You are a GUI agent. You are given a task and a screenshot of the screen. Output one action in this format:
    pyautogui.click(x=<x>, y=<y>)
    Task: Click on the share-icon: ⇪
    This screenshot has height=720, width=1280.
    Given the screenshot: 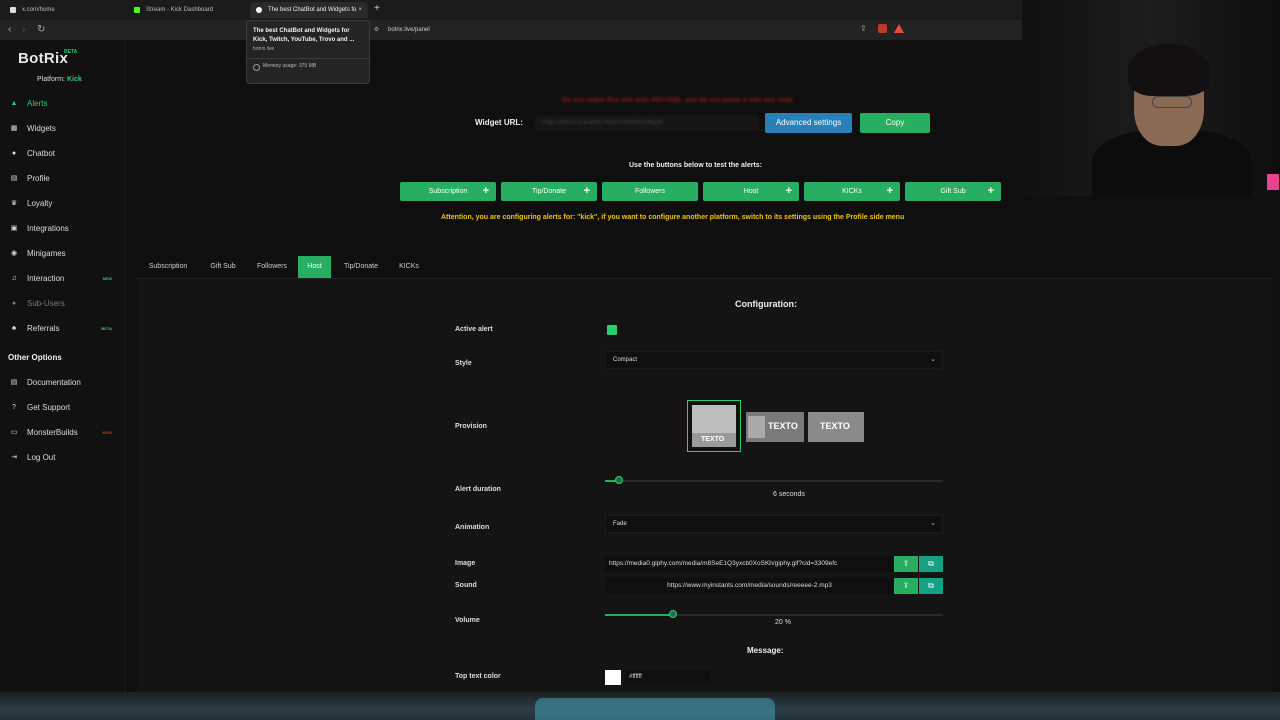 What is the action you would take?
    pyautogui.click(x=864, y=28)
    